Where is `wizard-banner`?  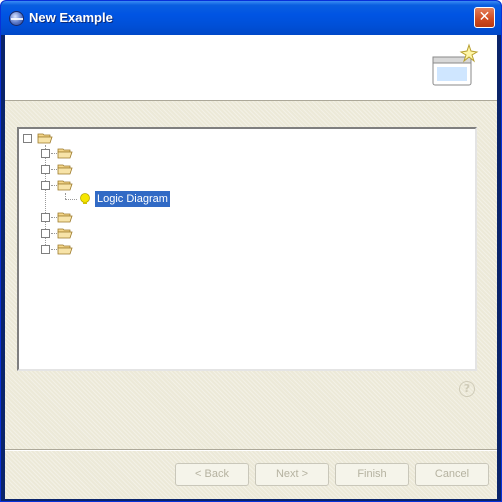
wizard-banner is located at coordinates (251, 68).